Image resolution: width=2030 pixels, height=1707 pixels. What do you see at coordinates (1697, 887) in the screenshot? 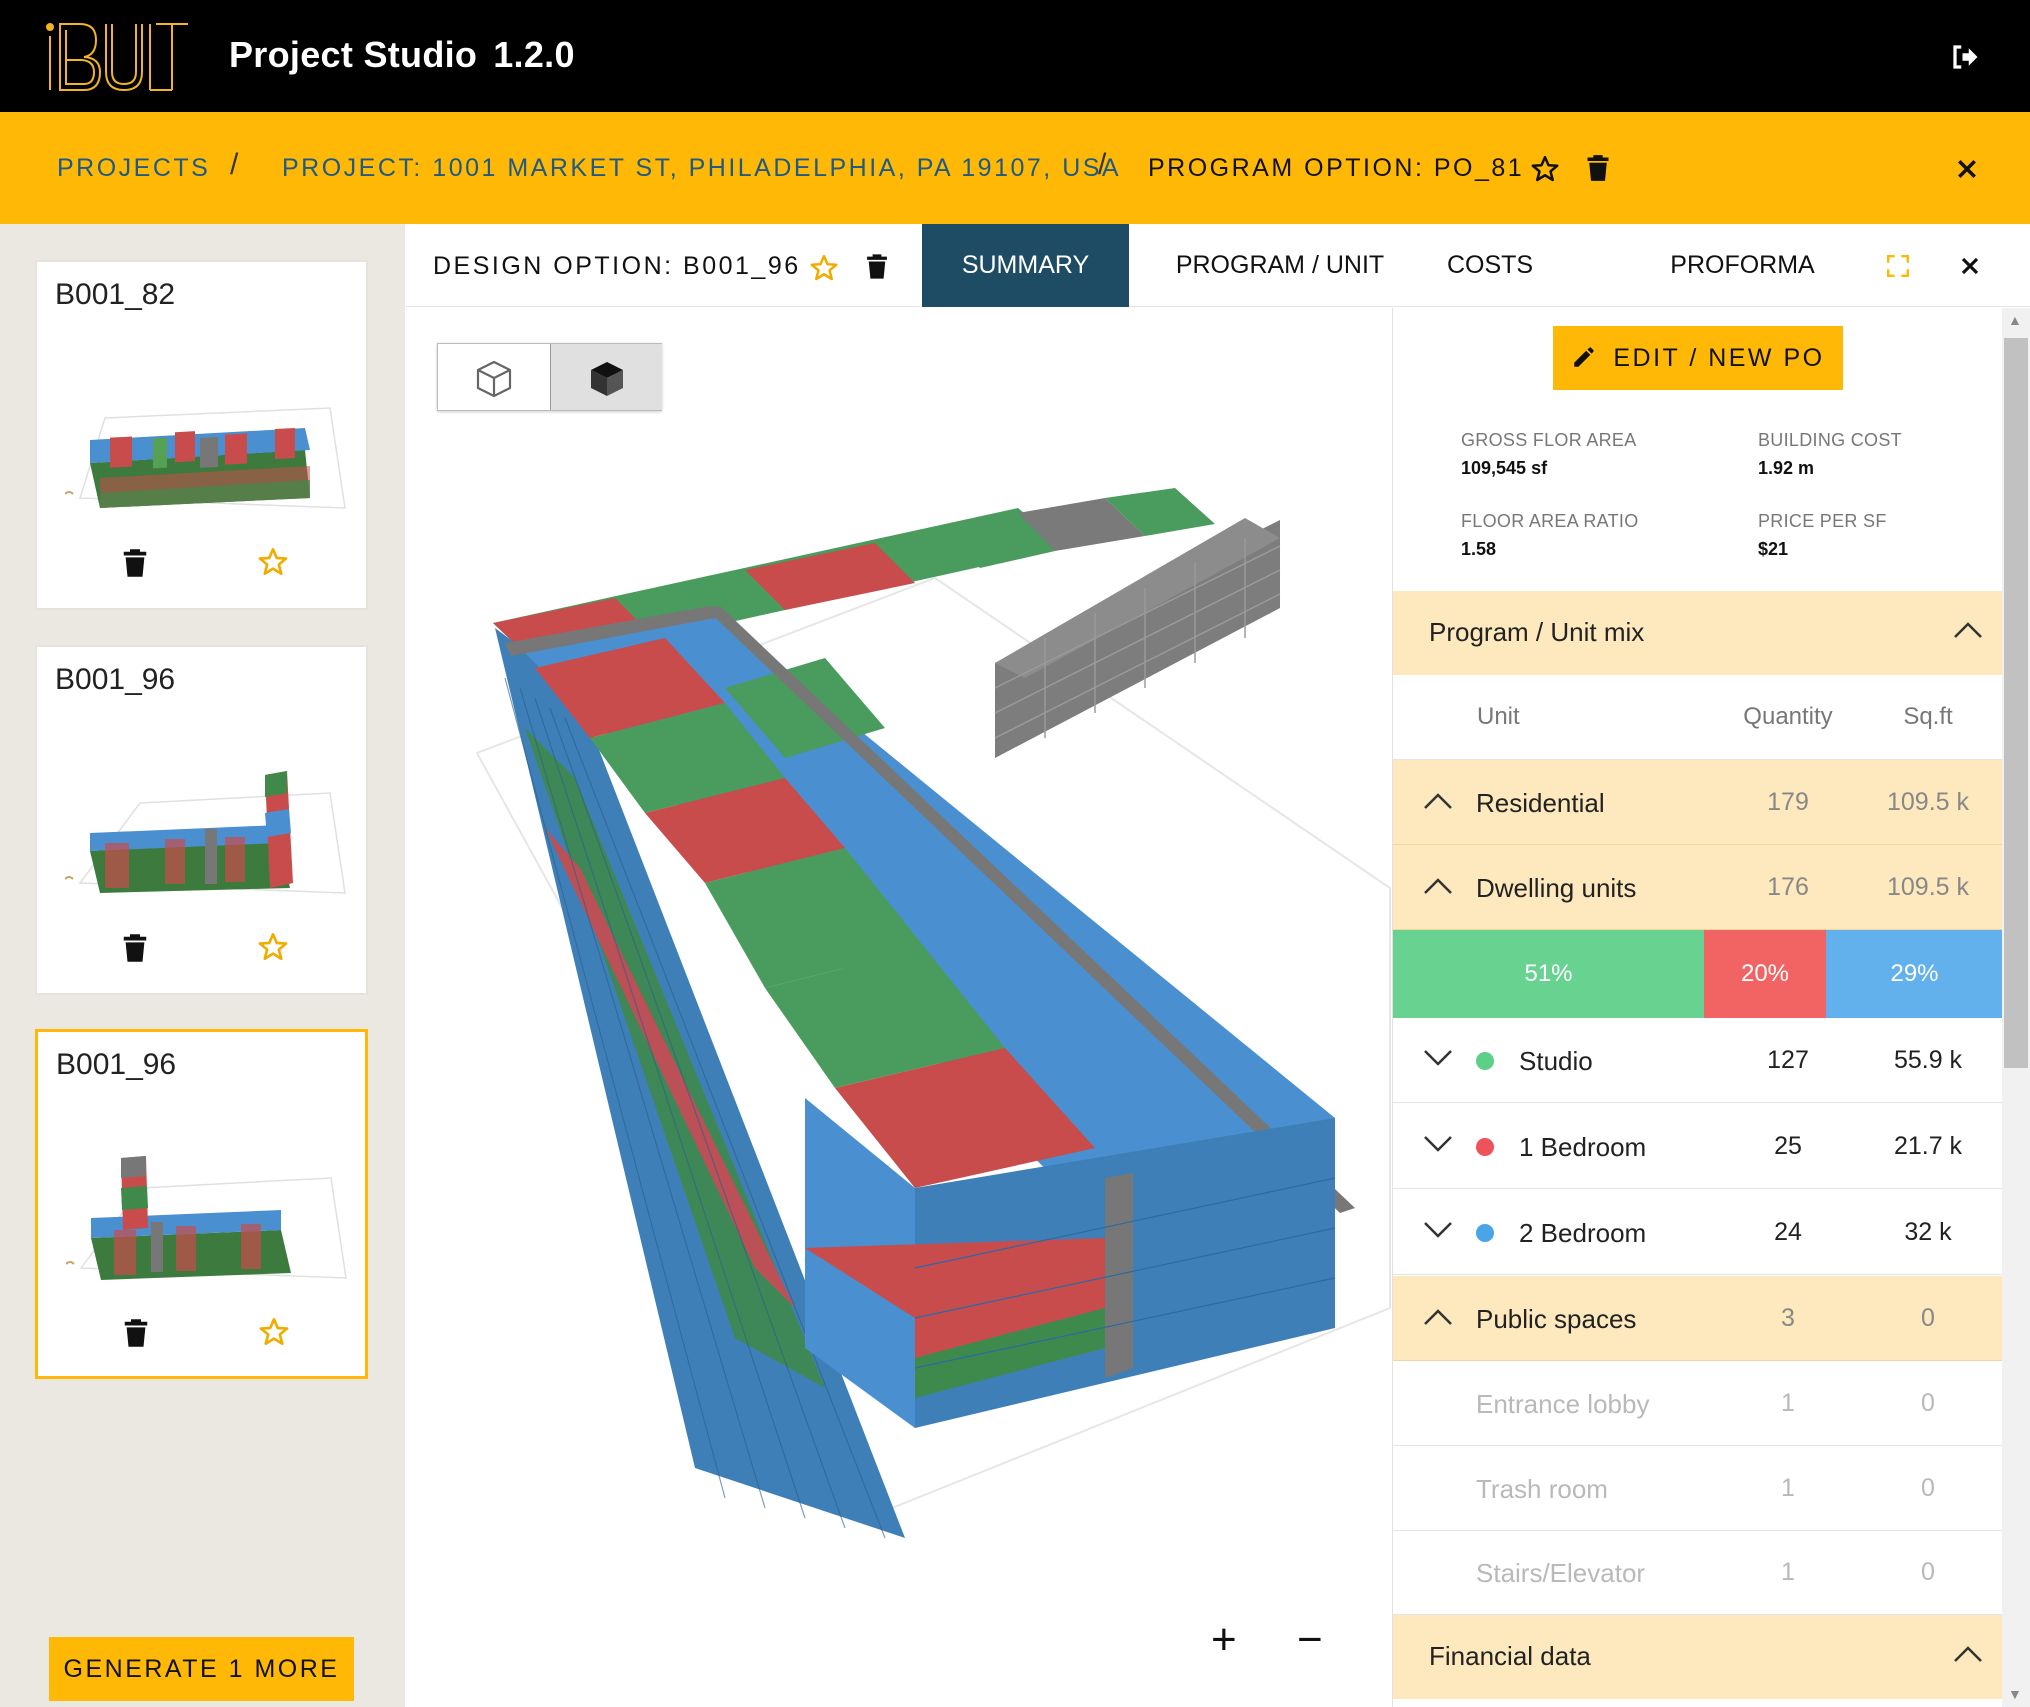
I see `table-row-dwelling-units: Dwelling units 176 109.5 k` at bounding box center [1697, 887].